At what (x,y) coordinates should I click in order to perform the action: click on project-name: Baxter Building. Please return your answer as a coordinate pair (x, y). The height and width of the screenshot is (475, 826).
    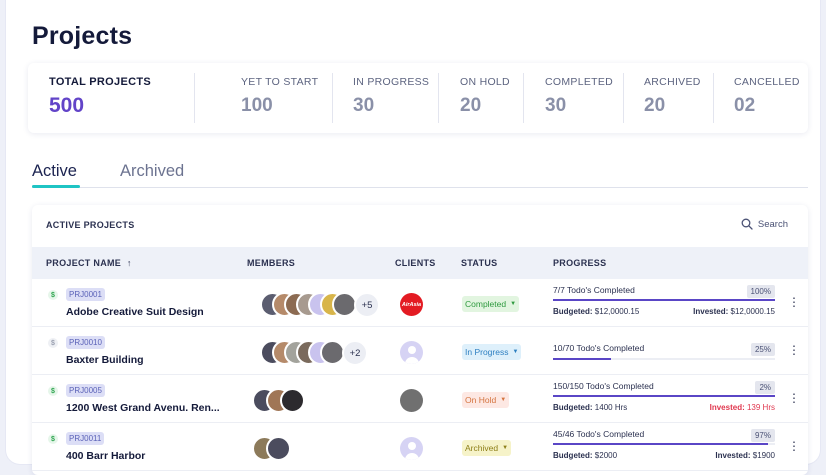
    Looking at the image, I should click on (105, 360).